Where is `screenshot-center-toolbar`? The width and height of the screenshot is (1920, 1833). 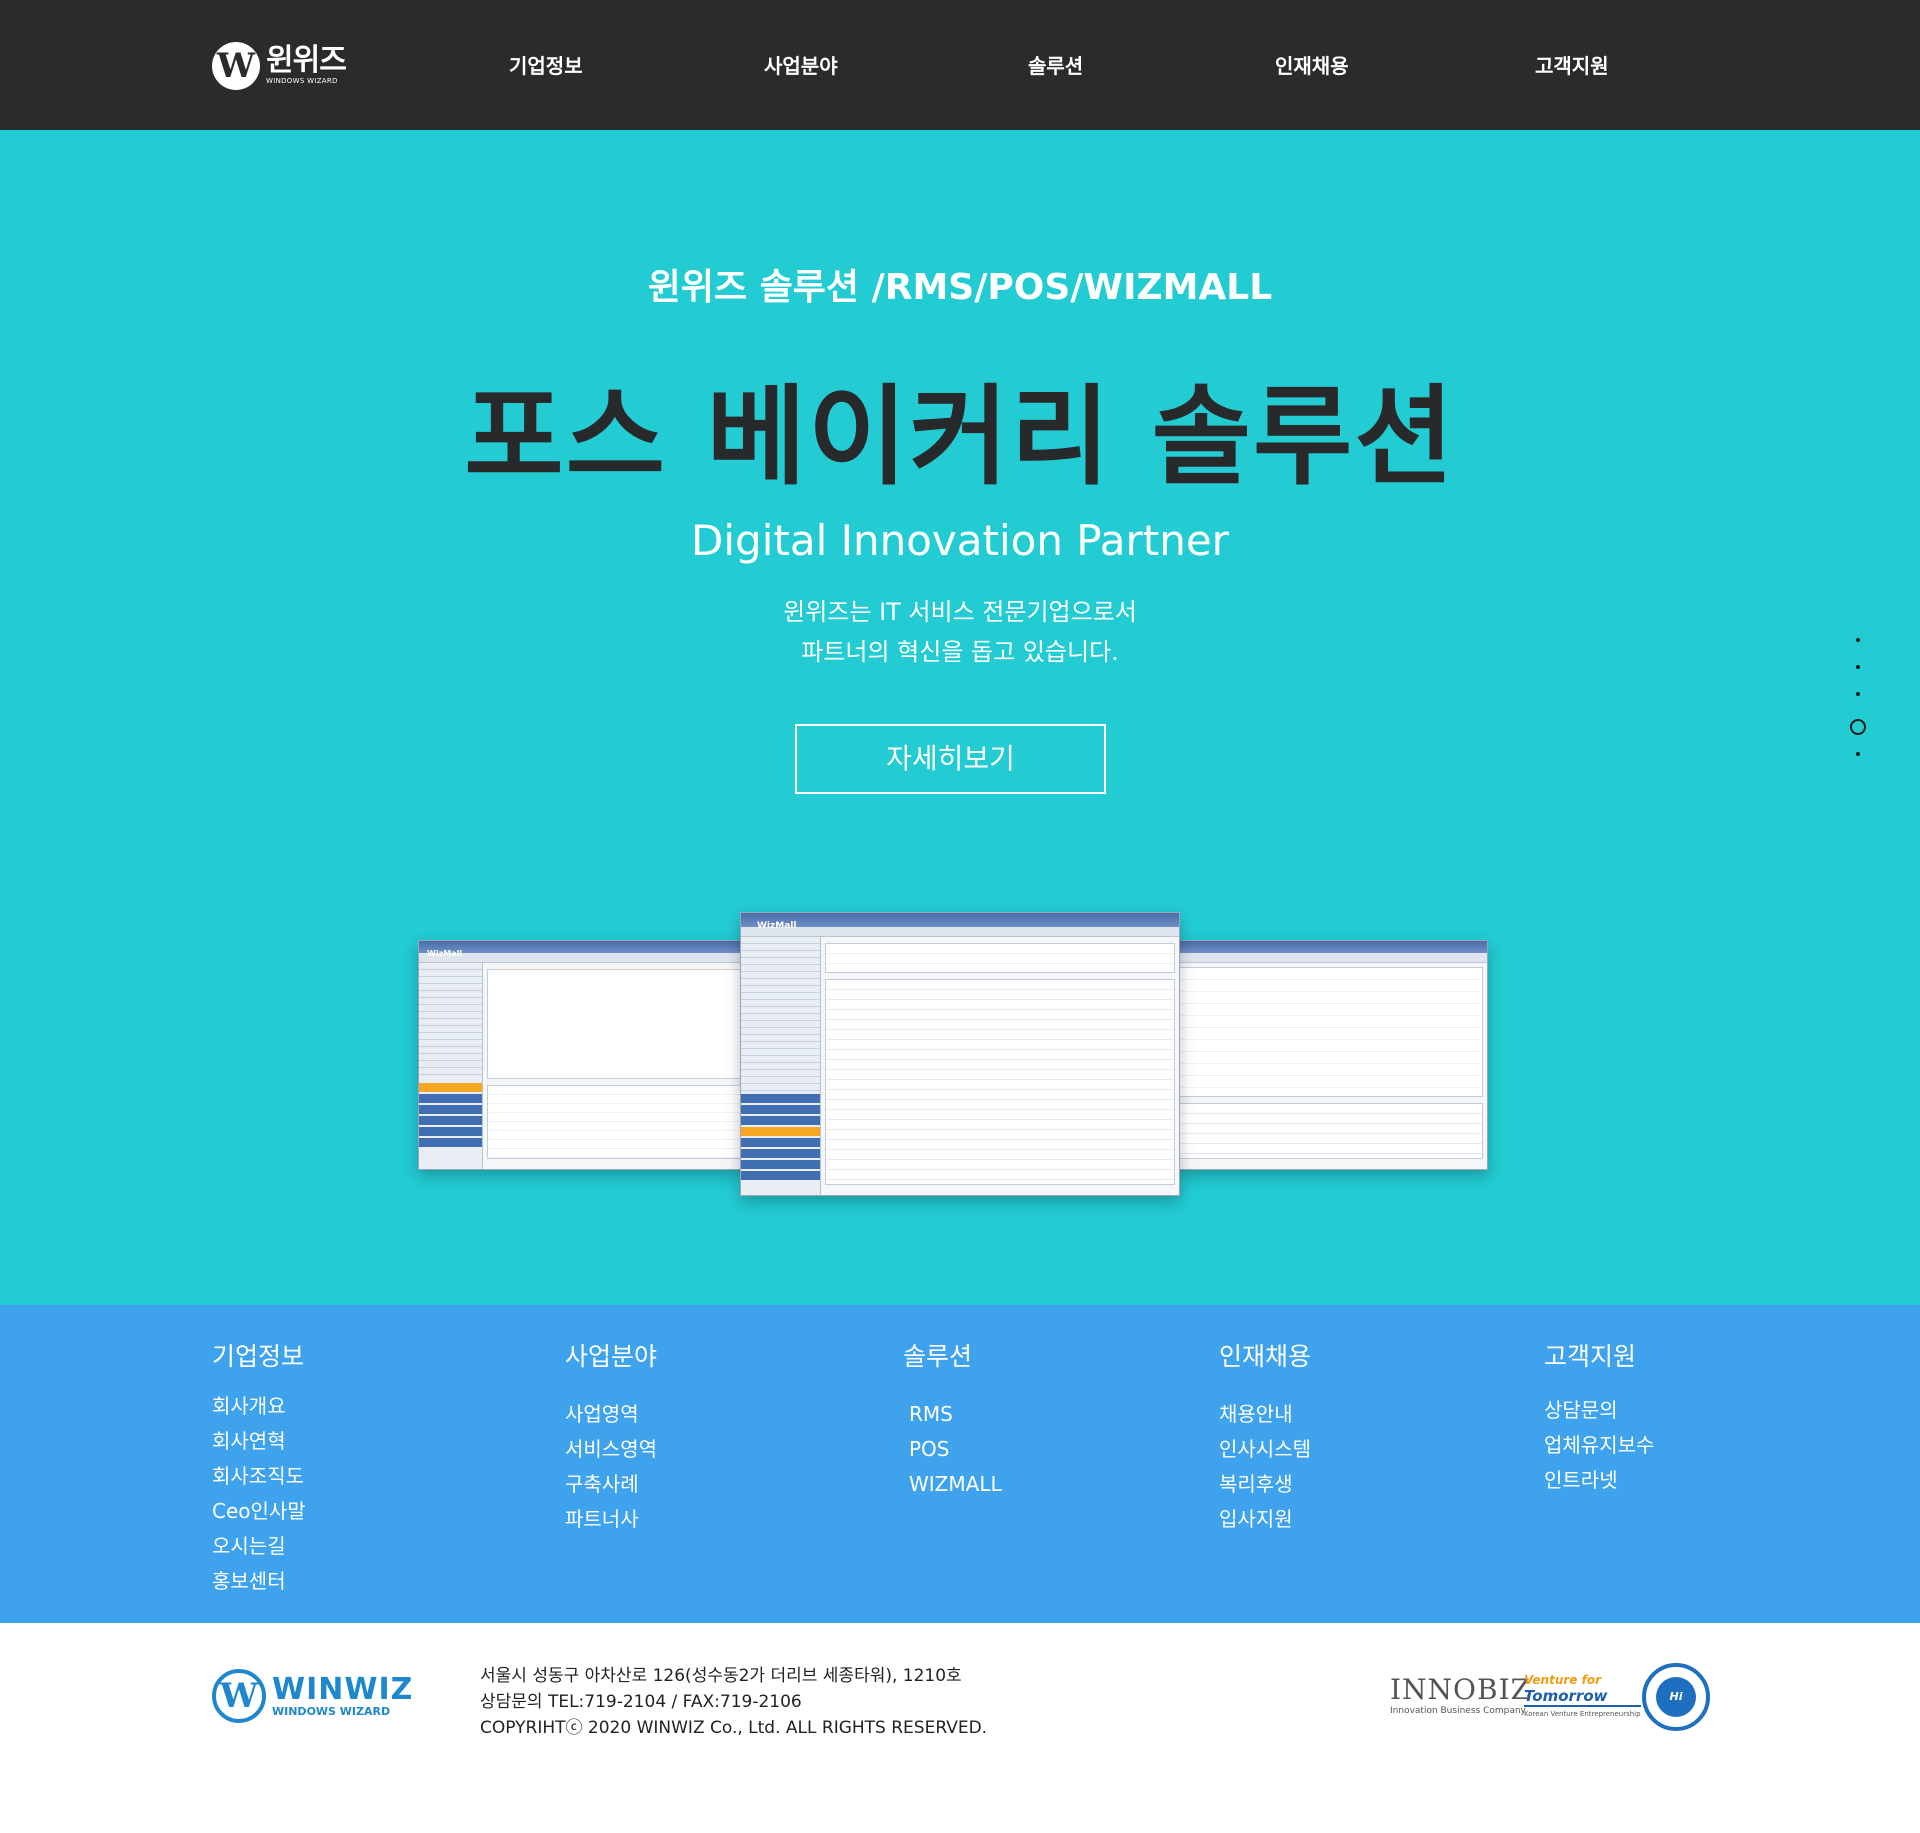 screenshot-center-toolbar is located at coordinates (960, 932).